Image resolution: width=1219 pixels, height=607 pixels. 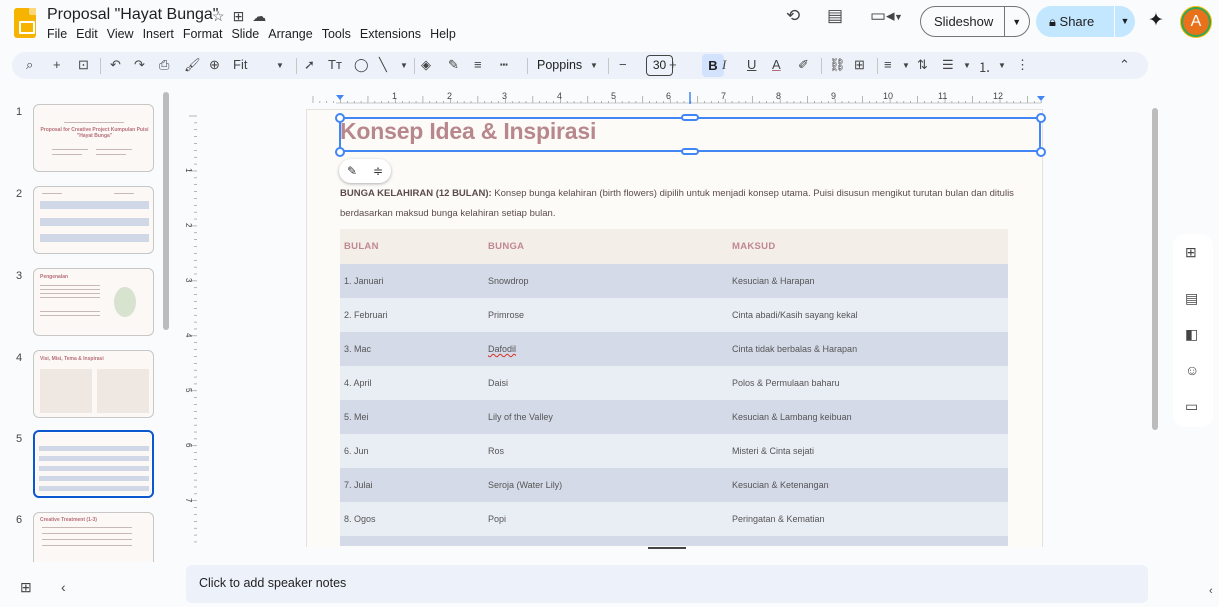 I want to click on canvas-scrollbar, so click(x=1155, y=269).